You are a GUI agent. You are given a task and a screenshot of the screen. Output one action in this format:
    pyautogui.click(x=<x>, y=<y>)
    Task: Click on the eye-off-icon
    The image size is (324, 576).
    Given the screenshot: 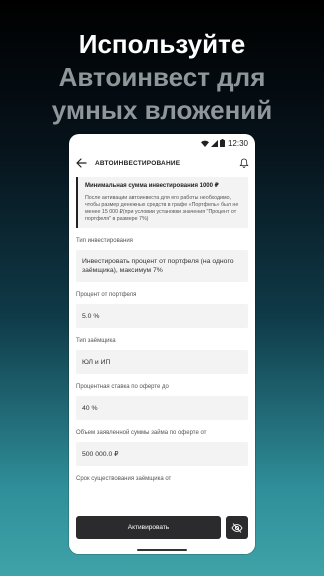 What is the action you would take?
    pyautogui.click(x=237, y=527)
    